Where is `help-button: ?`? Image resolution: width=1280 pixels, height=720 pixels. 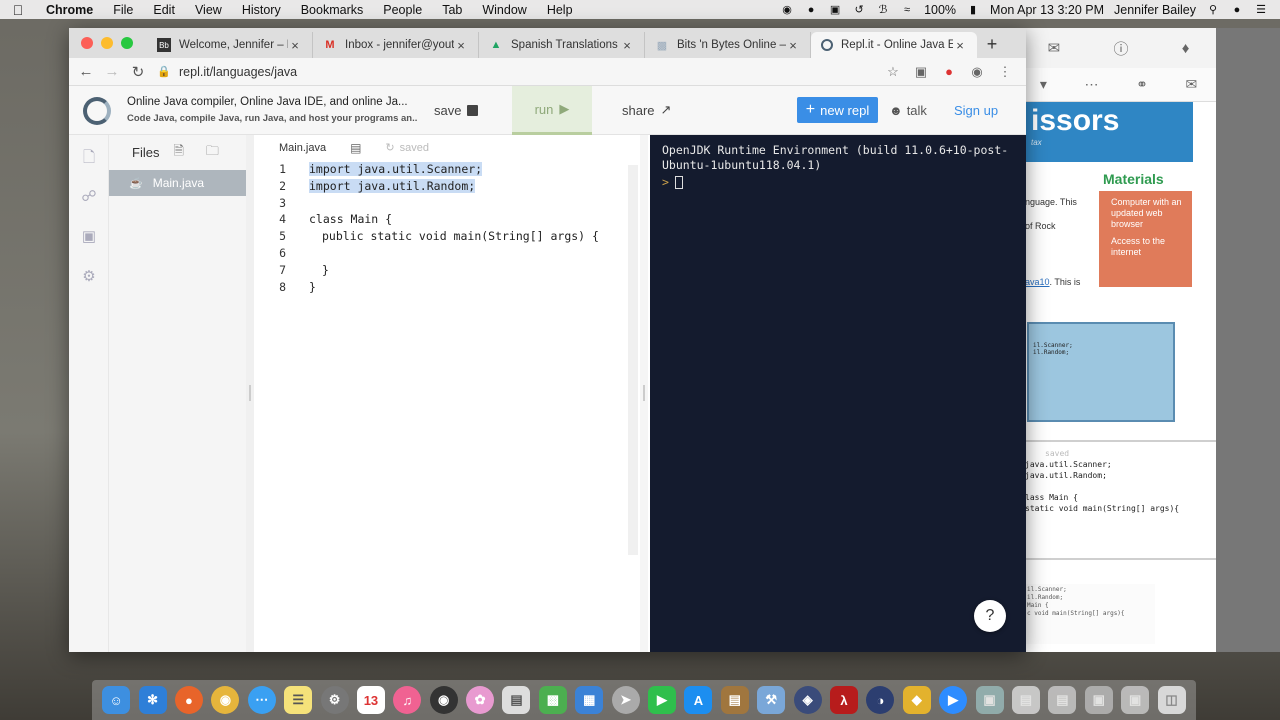
help-button: ? is located at coordinates (990, 616).